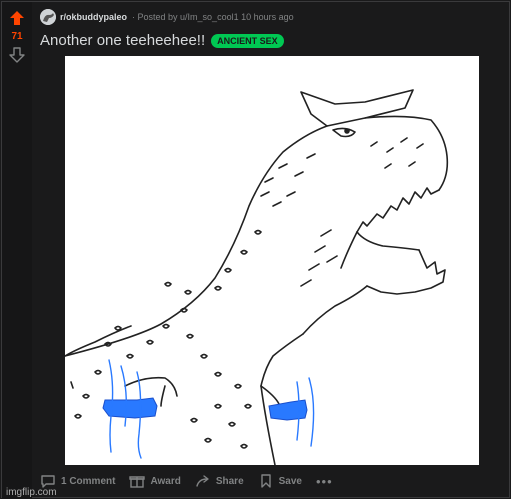 The width and height of the screenshot is (511, 499). What do you see at coordinates (93, 17) in the screenshot?
I see `subreddit-name: r/okbuddypaleo` at bounding box center [93, 17].